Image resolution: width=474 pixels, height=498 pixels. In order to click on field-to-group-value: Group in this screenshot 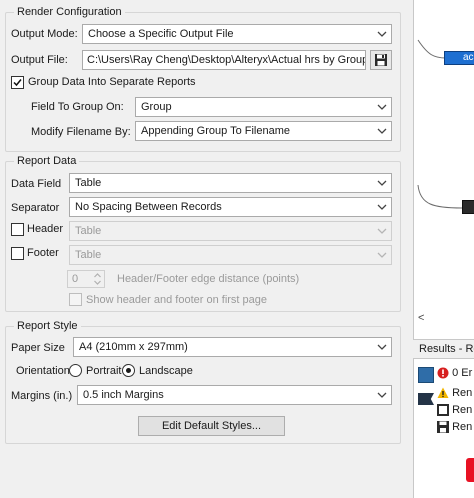, I will do `click(156, 107)`.